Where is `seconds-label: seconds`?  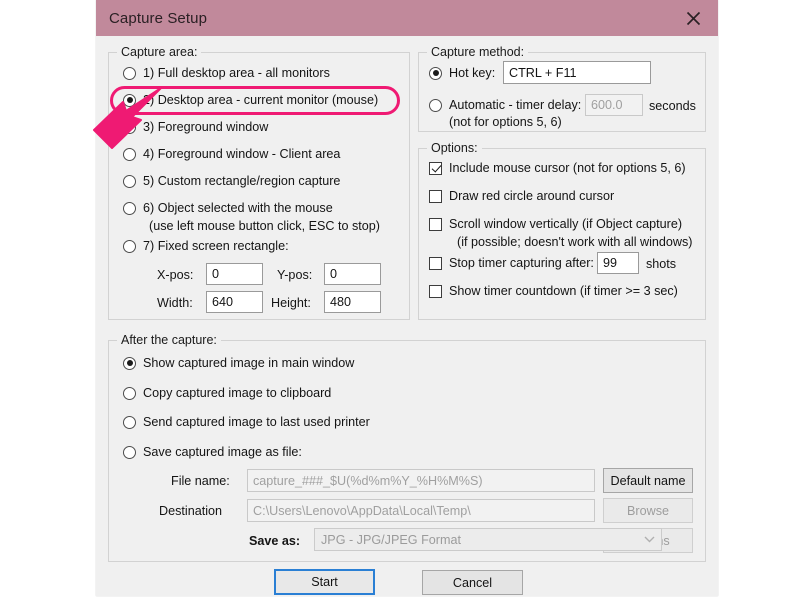
seconds-label: seconds is located at coordinates (672, 106).